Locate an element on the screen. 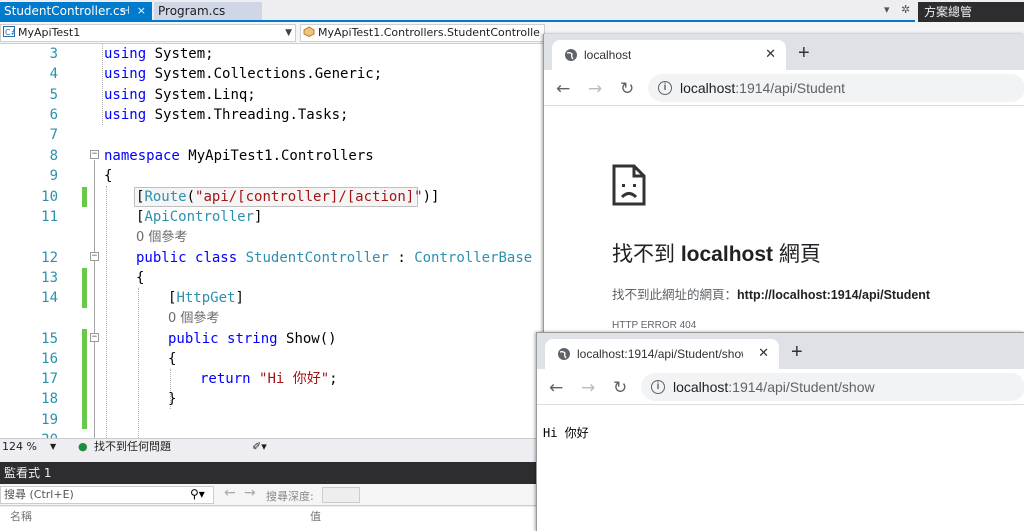  watch-column-headers: 名稱 值 is located at coordinates (272, 519).